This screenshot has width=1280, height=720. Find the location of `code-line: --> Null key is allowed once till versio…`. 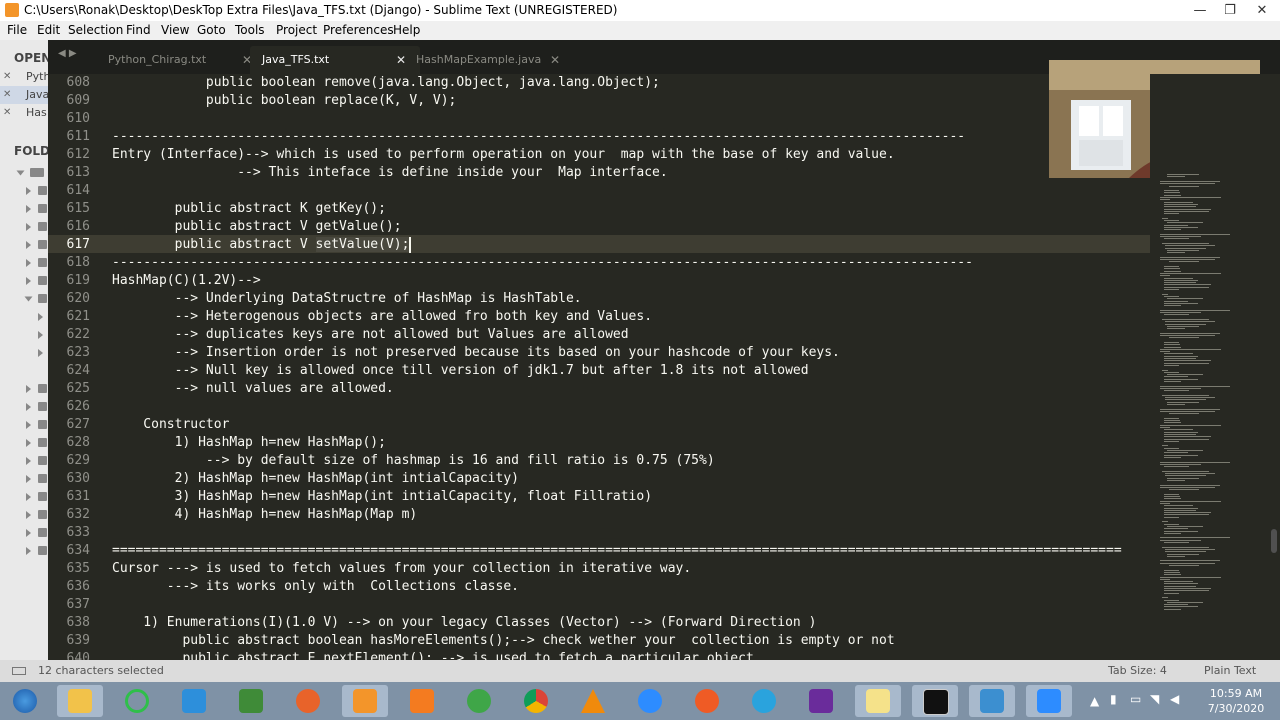

code-line: --> Null key is allowed once till versio… is located at coordinates (460, 371).